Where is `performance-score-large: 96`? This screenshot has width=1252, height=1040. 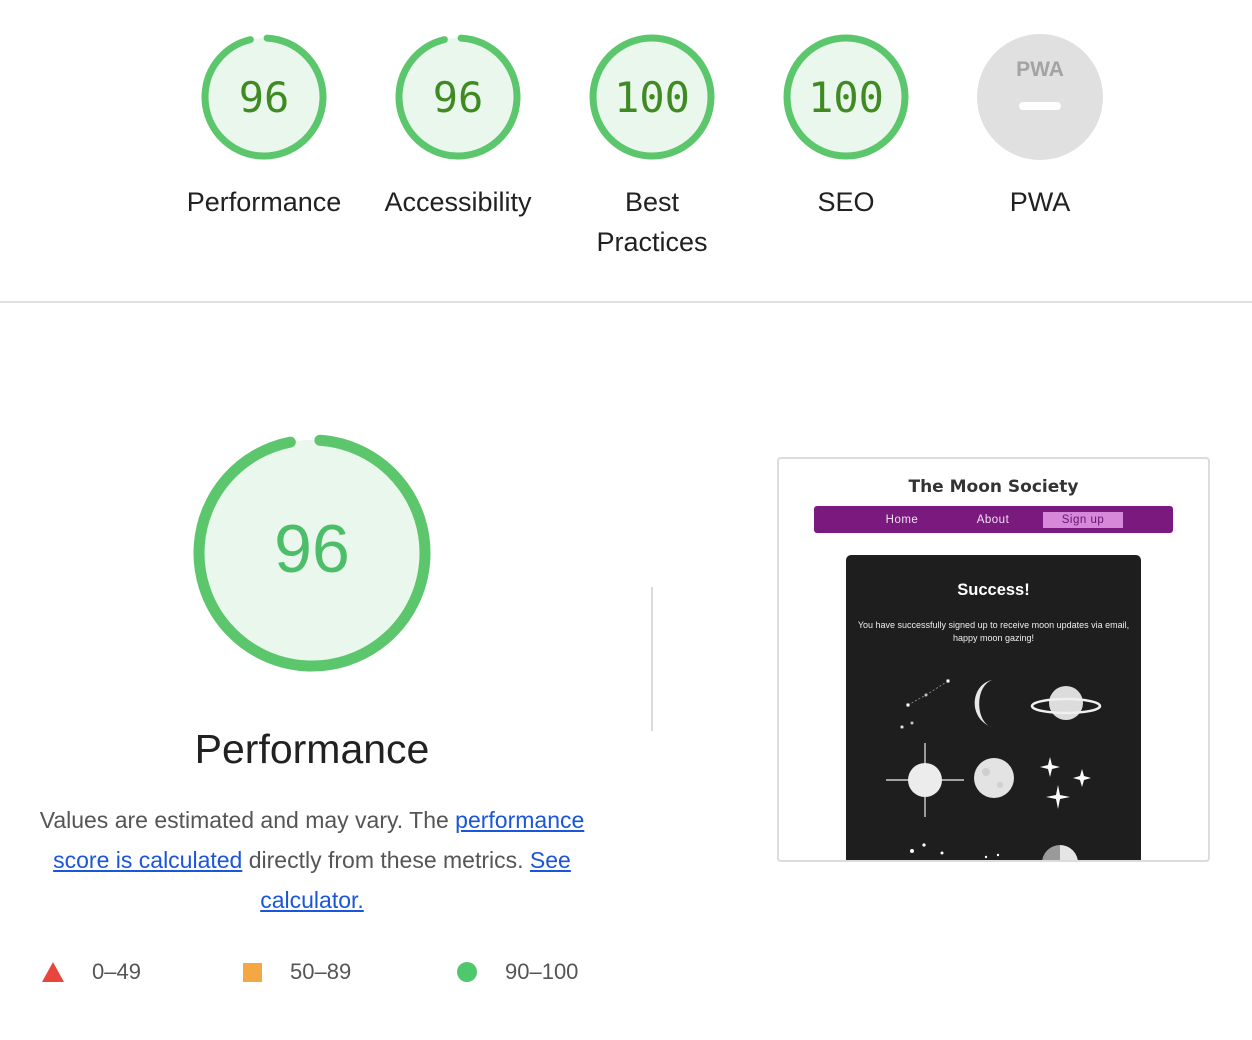 performance-score-large: 96 is located at coordinates (312, 549).